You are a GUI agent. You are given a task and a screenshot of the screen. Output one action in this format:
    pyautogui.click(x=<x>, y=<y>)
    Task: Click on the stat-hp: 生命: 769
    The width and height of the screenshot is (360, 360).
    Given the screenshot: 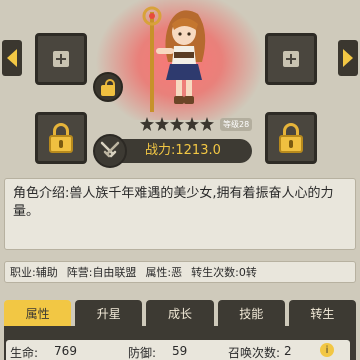 What is the action you would take?
    pyautogui.click(x=69, y=352)
    